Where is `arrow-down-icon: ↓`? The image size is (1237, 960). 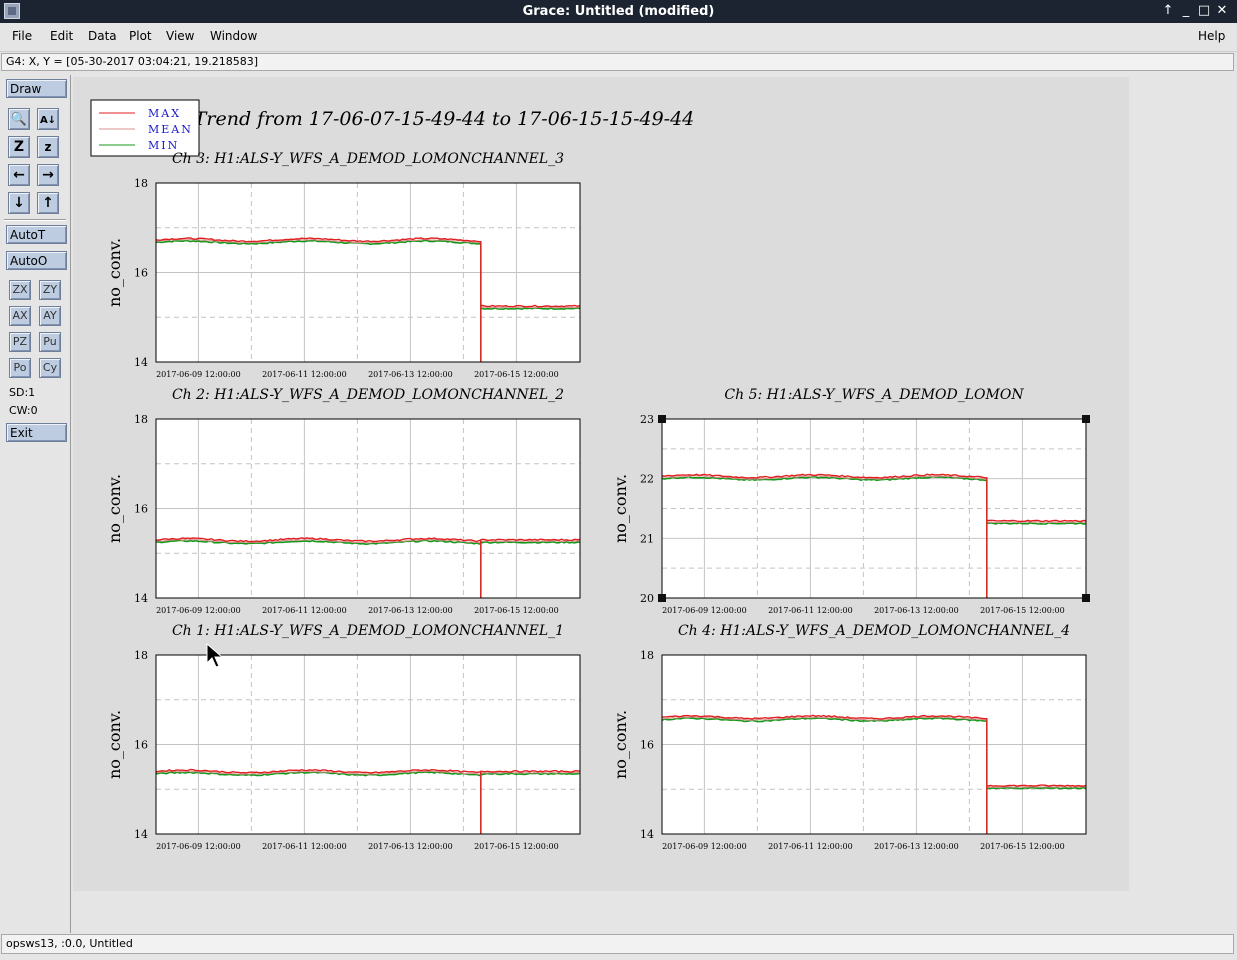 arrow-down-icon: ↓ is located at coordinates (19, 203).